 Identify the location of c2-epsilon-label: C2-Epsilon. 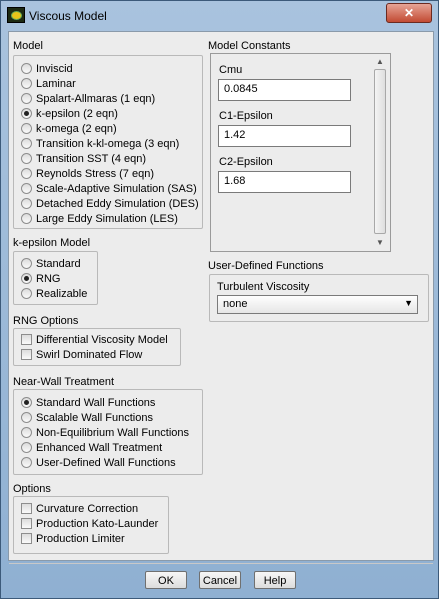
(246, 162).